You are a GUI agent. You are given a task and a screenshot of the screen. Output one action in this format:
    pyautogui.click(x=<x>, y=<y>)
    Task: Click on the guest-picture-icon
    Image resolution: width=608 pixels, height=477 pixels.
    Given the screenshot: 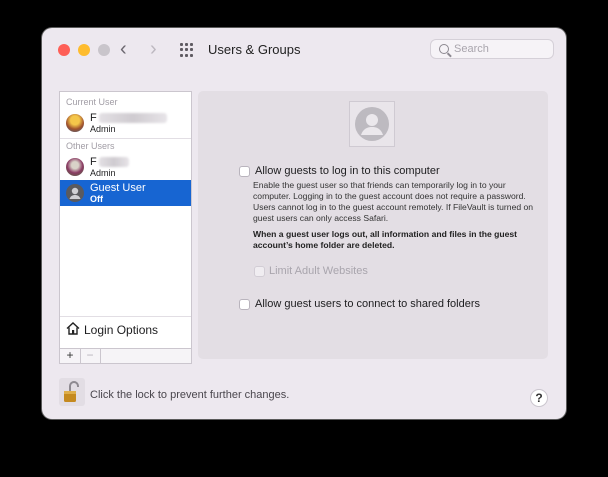 What is the action you would take?
    pyautogui.click(x=372, y=124)
    